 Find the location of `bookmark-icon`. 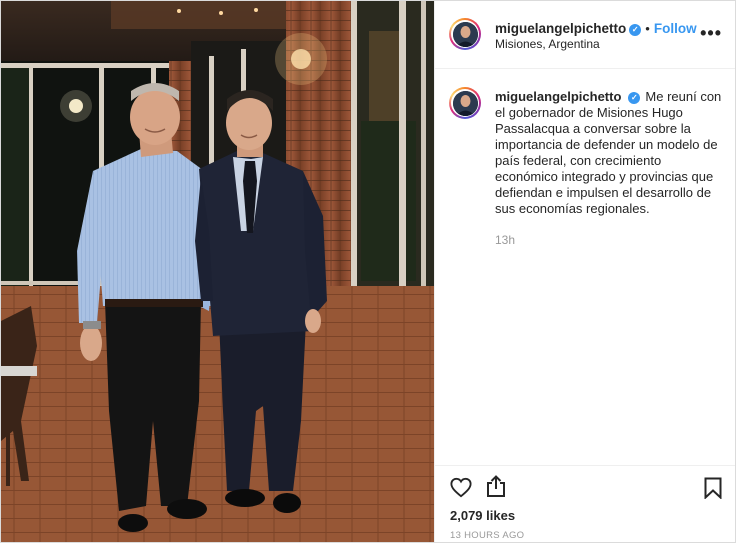

bookmark-icon is located at coordinates (713, 490).